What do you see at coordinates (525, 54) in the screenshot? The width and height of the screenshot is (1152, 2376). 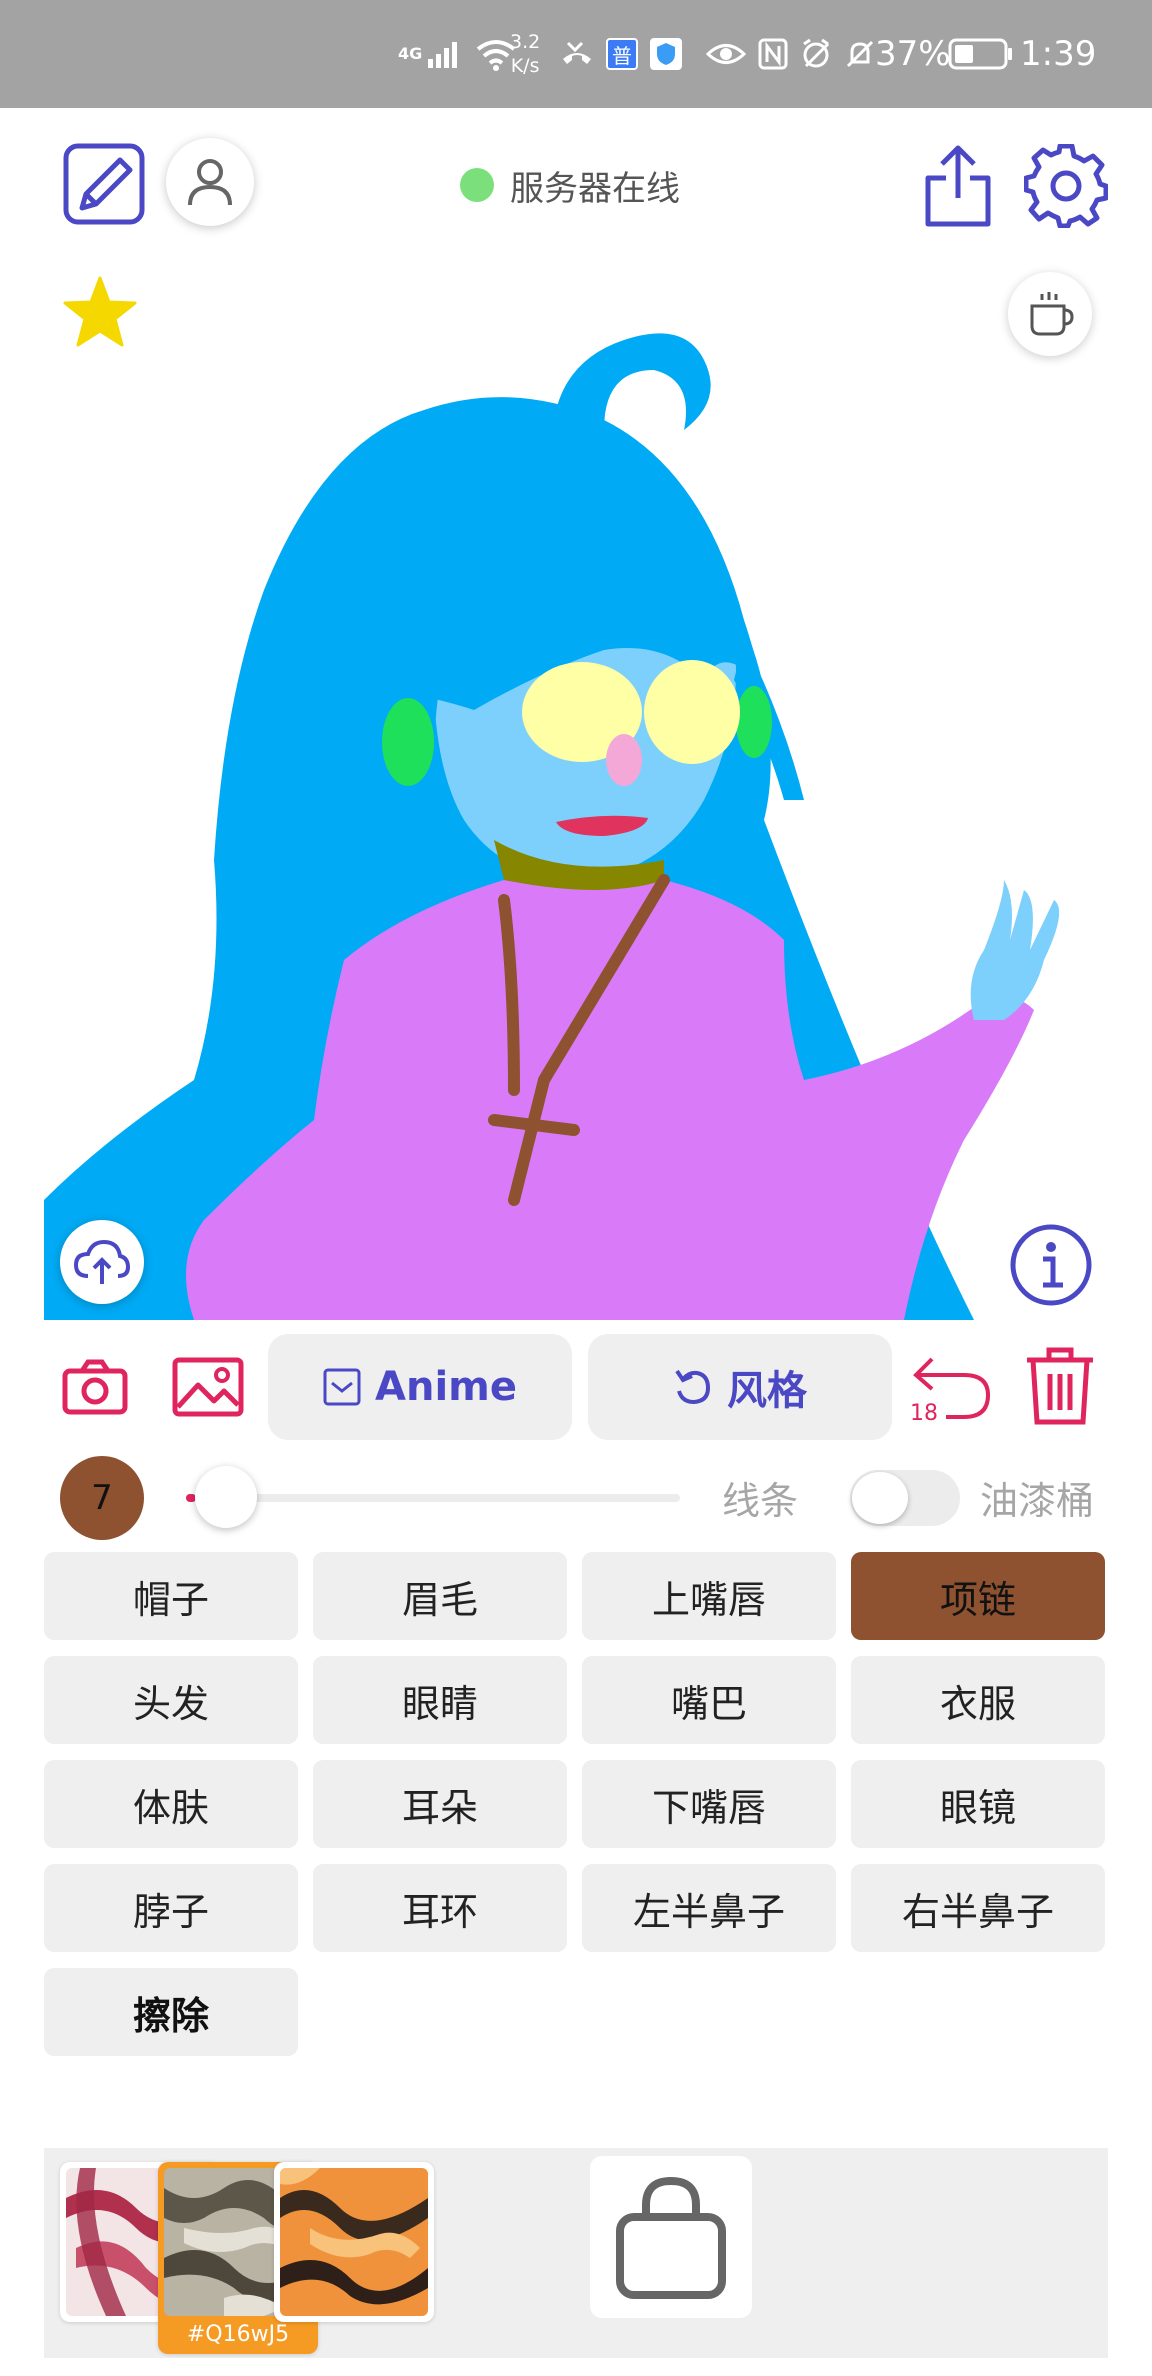 I see `network-speed: 3.2 K/s` at bounding box center [525, 54].